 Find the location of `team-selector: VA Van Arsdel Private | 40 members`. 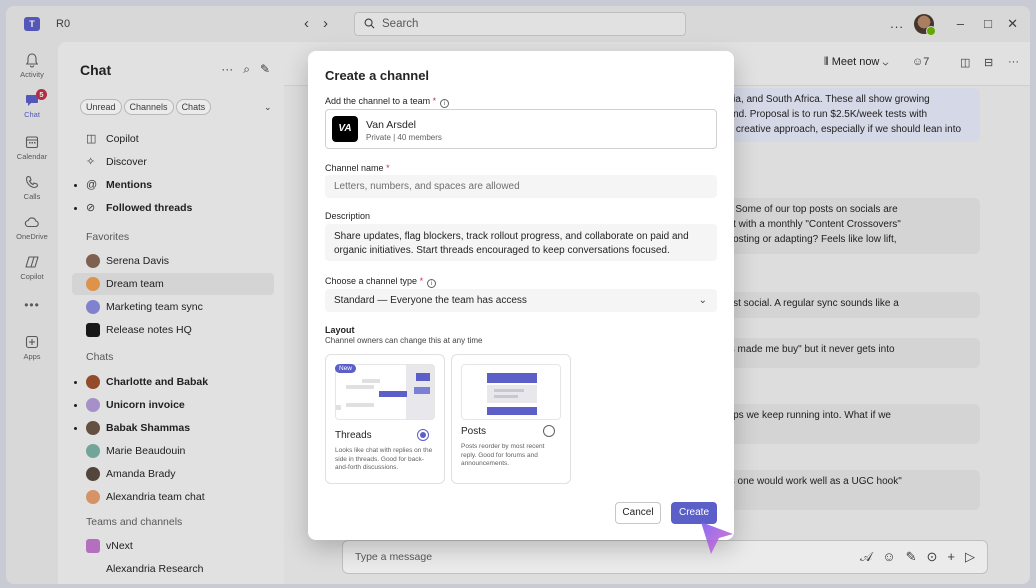

team-selector: VA Van Arsdel Private | 40 members is located at coordinates (521, 129).